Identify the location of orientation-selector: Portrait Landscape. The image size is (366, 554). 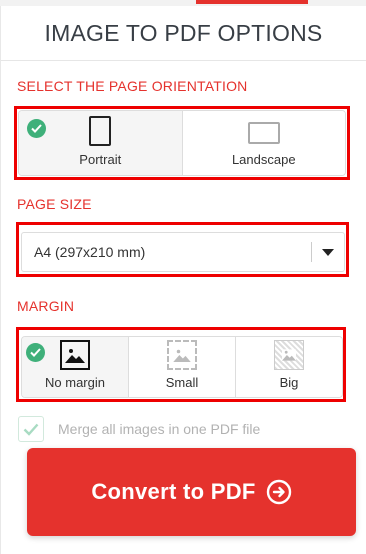
(182, 143).